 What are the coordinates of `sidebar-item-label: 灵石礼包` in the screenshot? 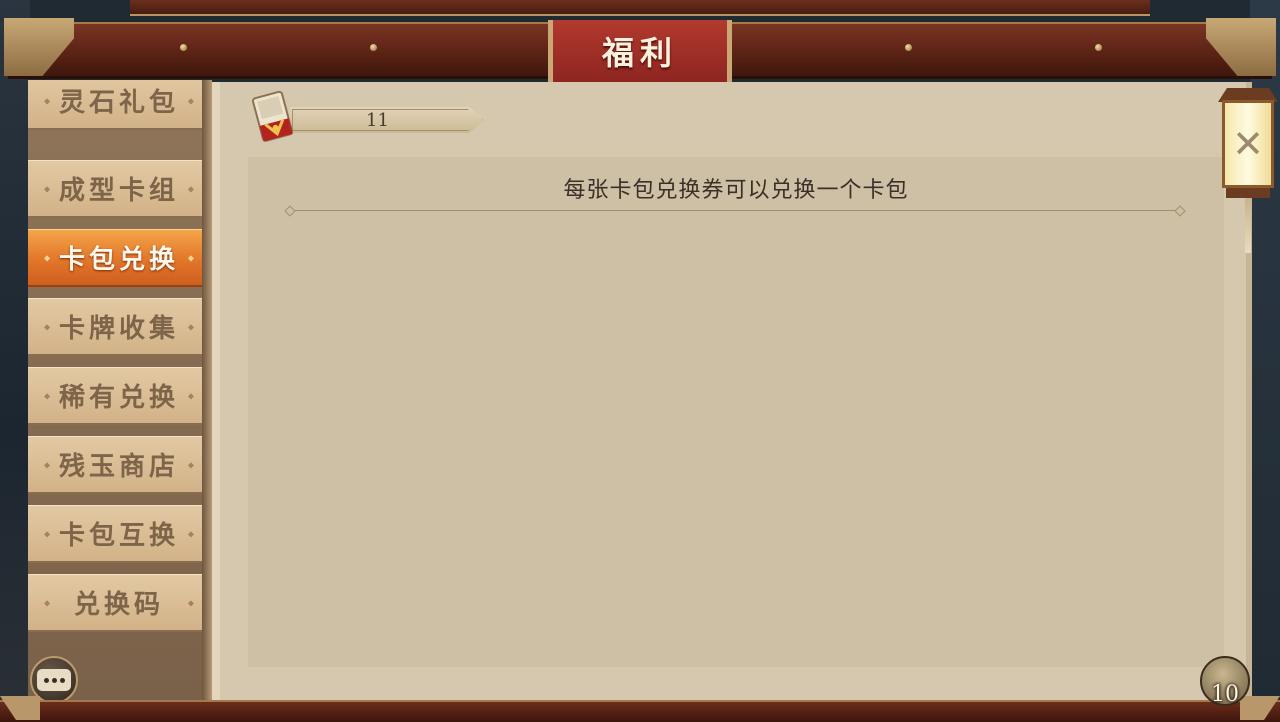 It's located at (118, 103).